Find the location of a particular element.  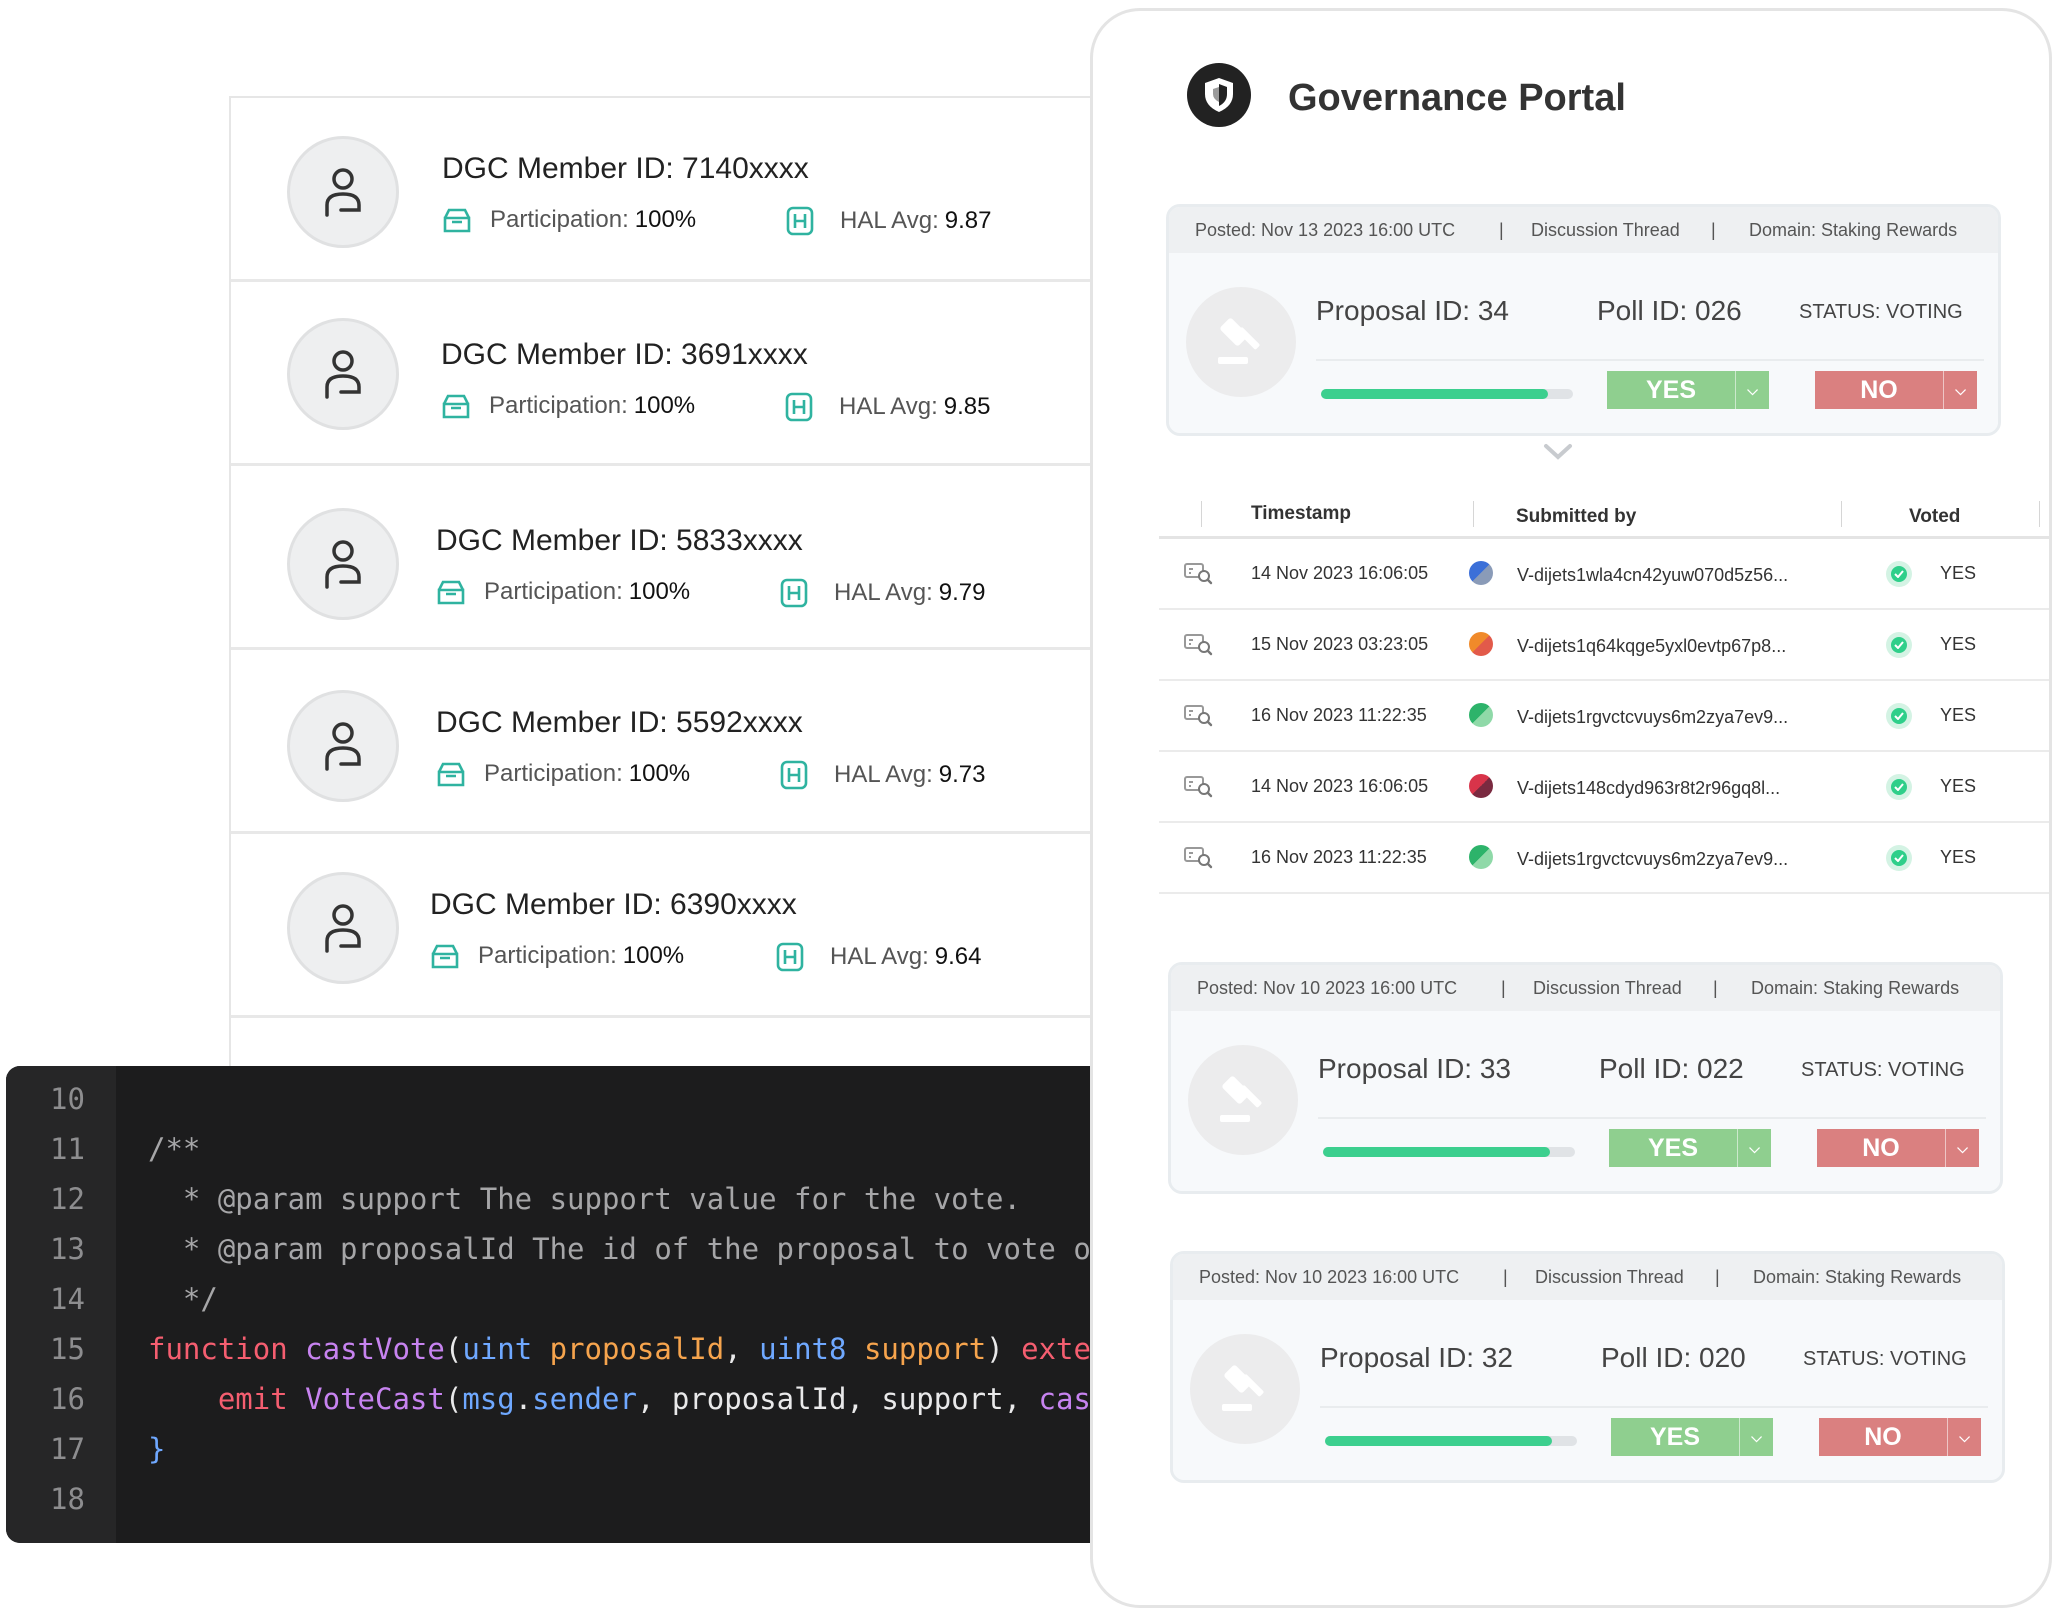

code-token: castVote is located at coordinates (375, 1349).